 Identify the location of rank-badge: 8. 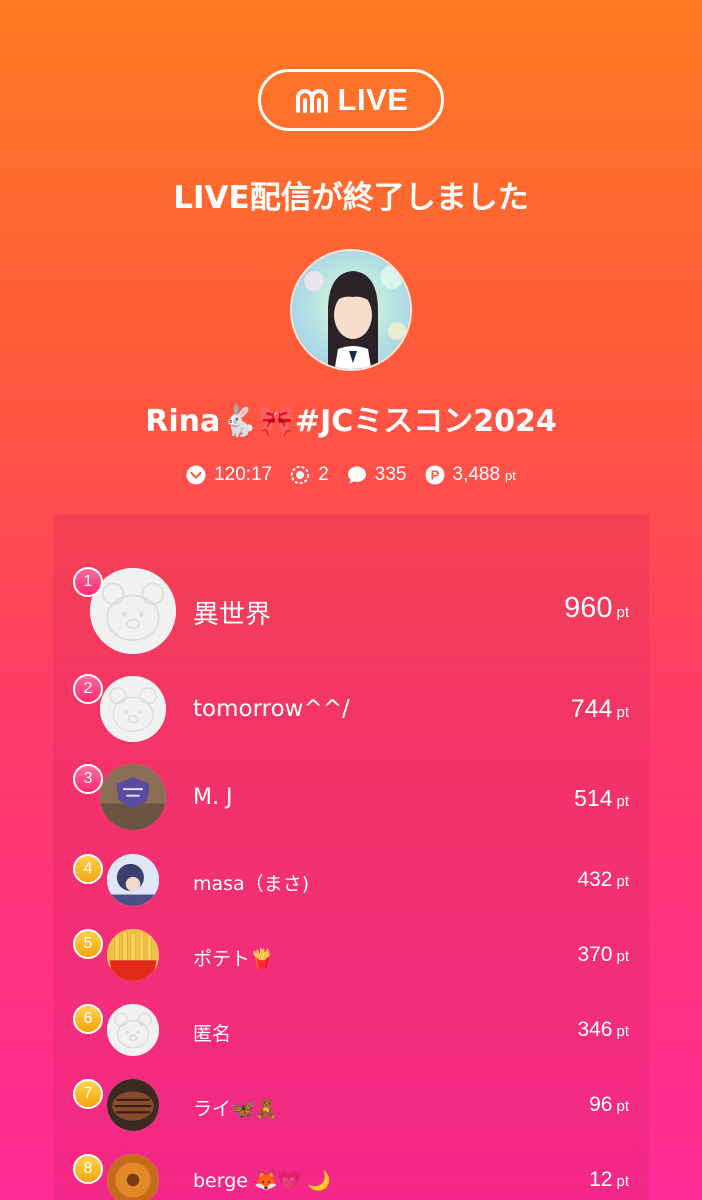
(88, 1169).